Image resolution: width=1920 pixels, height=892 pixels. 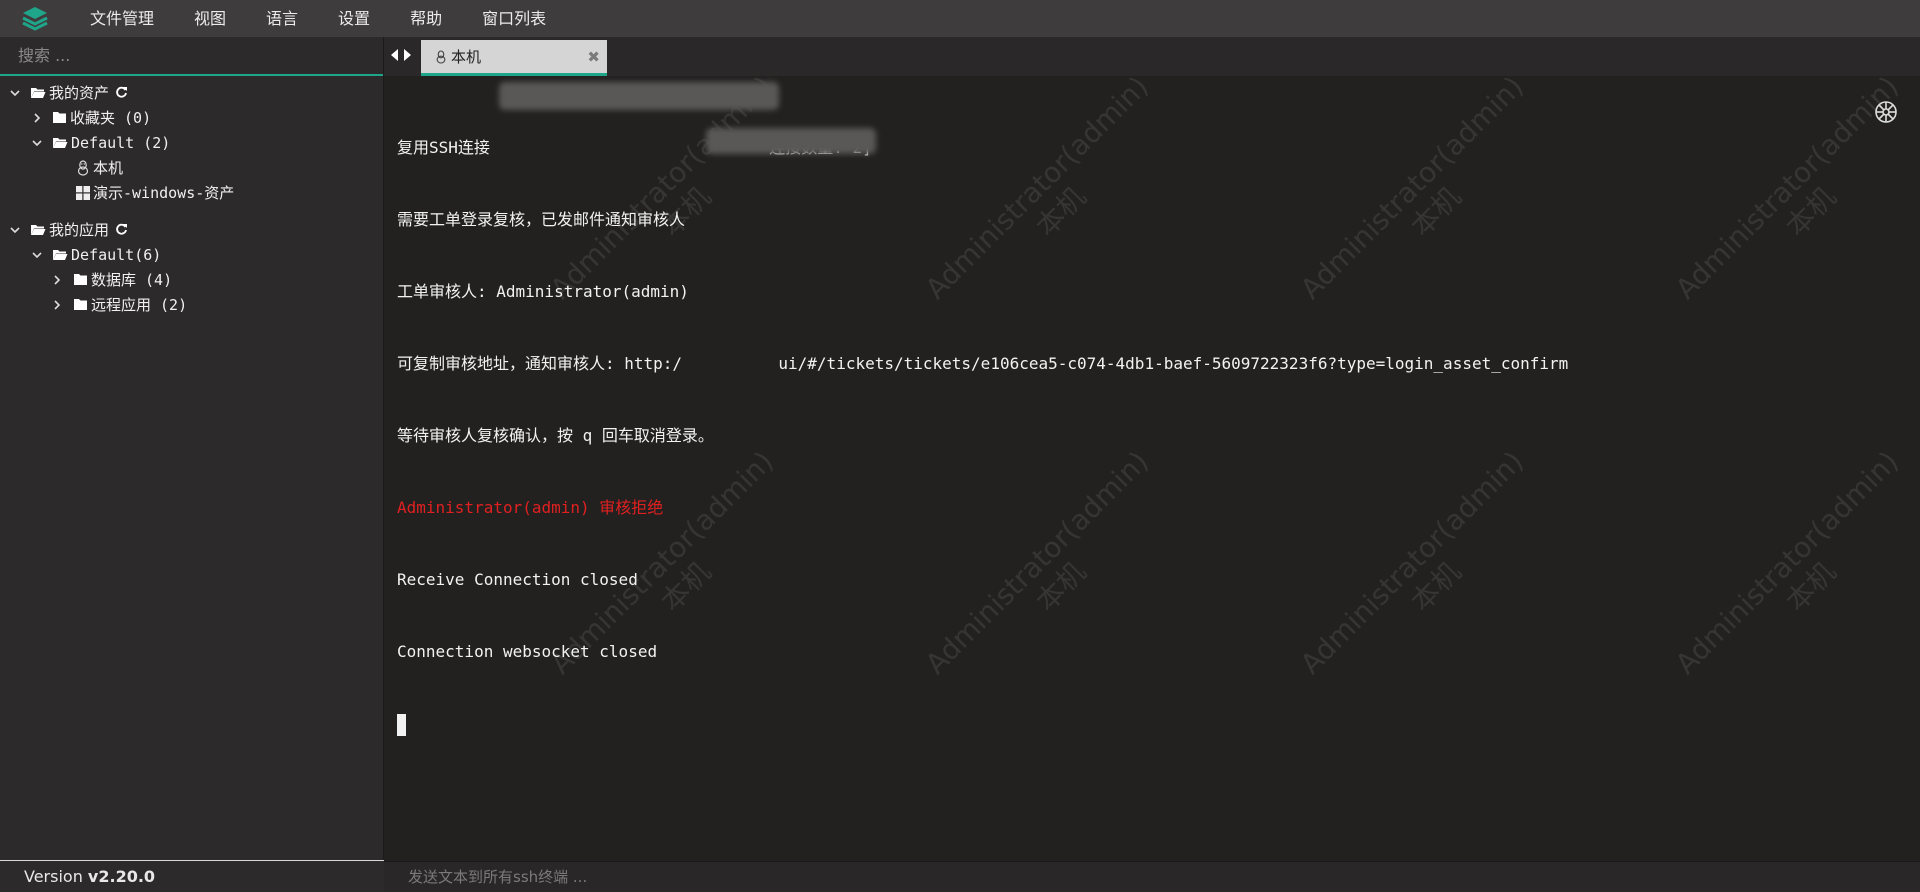 I want to click on windows-icon, so click(x=83, y=192).